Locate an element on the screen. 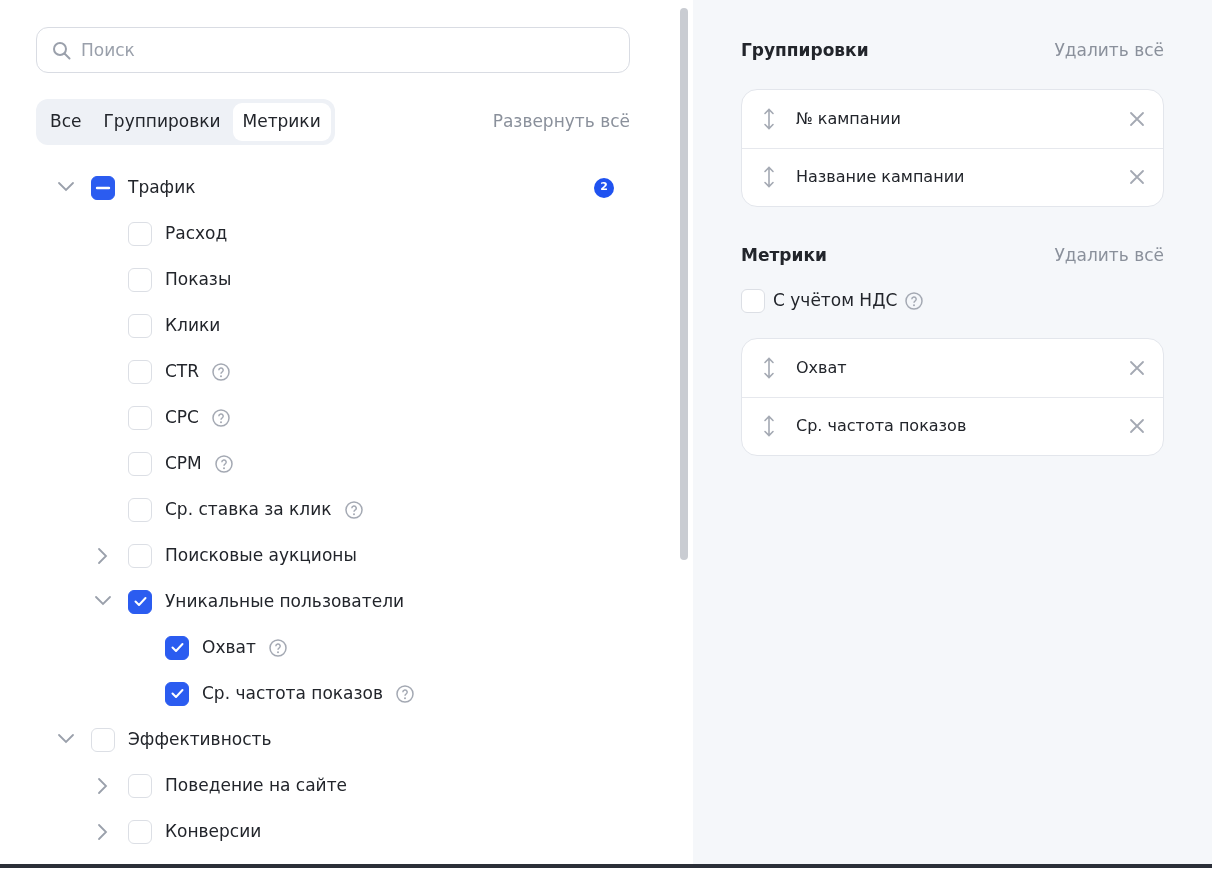  section-title: Группировки is located at coordinates (805, 50).